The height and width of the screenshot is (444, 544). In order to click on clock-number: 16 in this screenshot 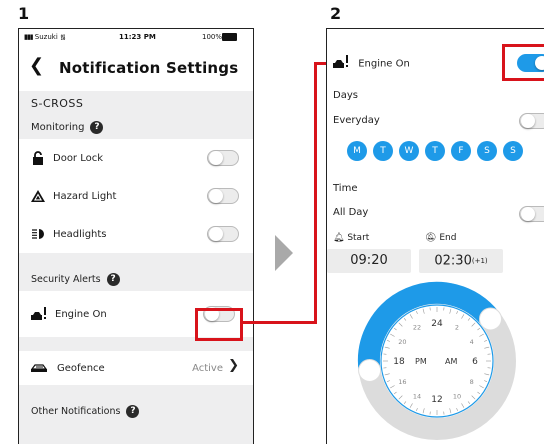, I will do `click(402, 382)`.